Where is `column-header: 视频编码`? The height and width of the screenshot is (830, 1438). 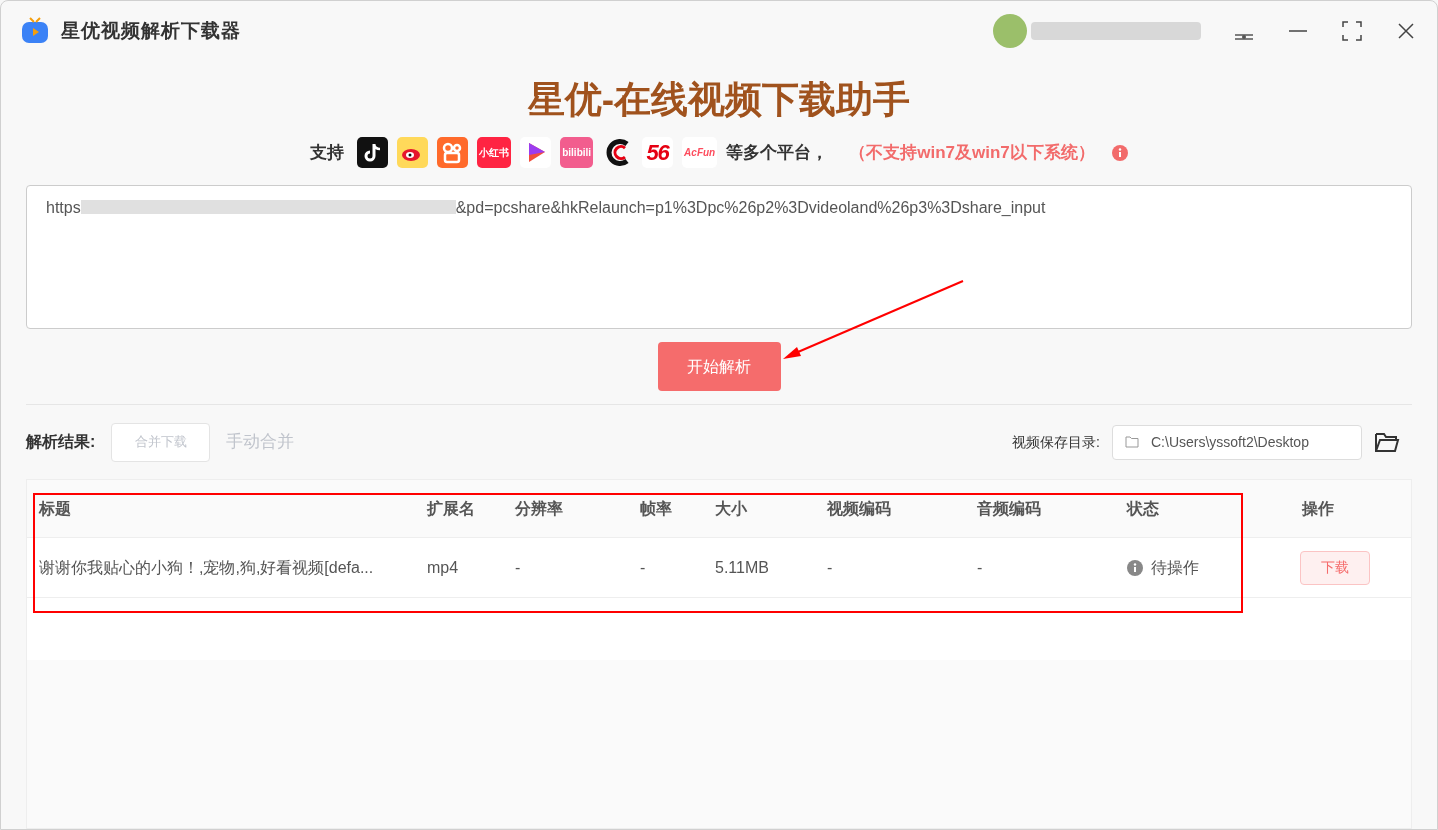 column-header: 视频编码 is located at coordinates (859, 508).